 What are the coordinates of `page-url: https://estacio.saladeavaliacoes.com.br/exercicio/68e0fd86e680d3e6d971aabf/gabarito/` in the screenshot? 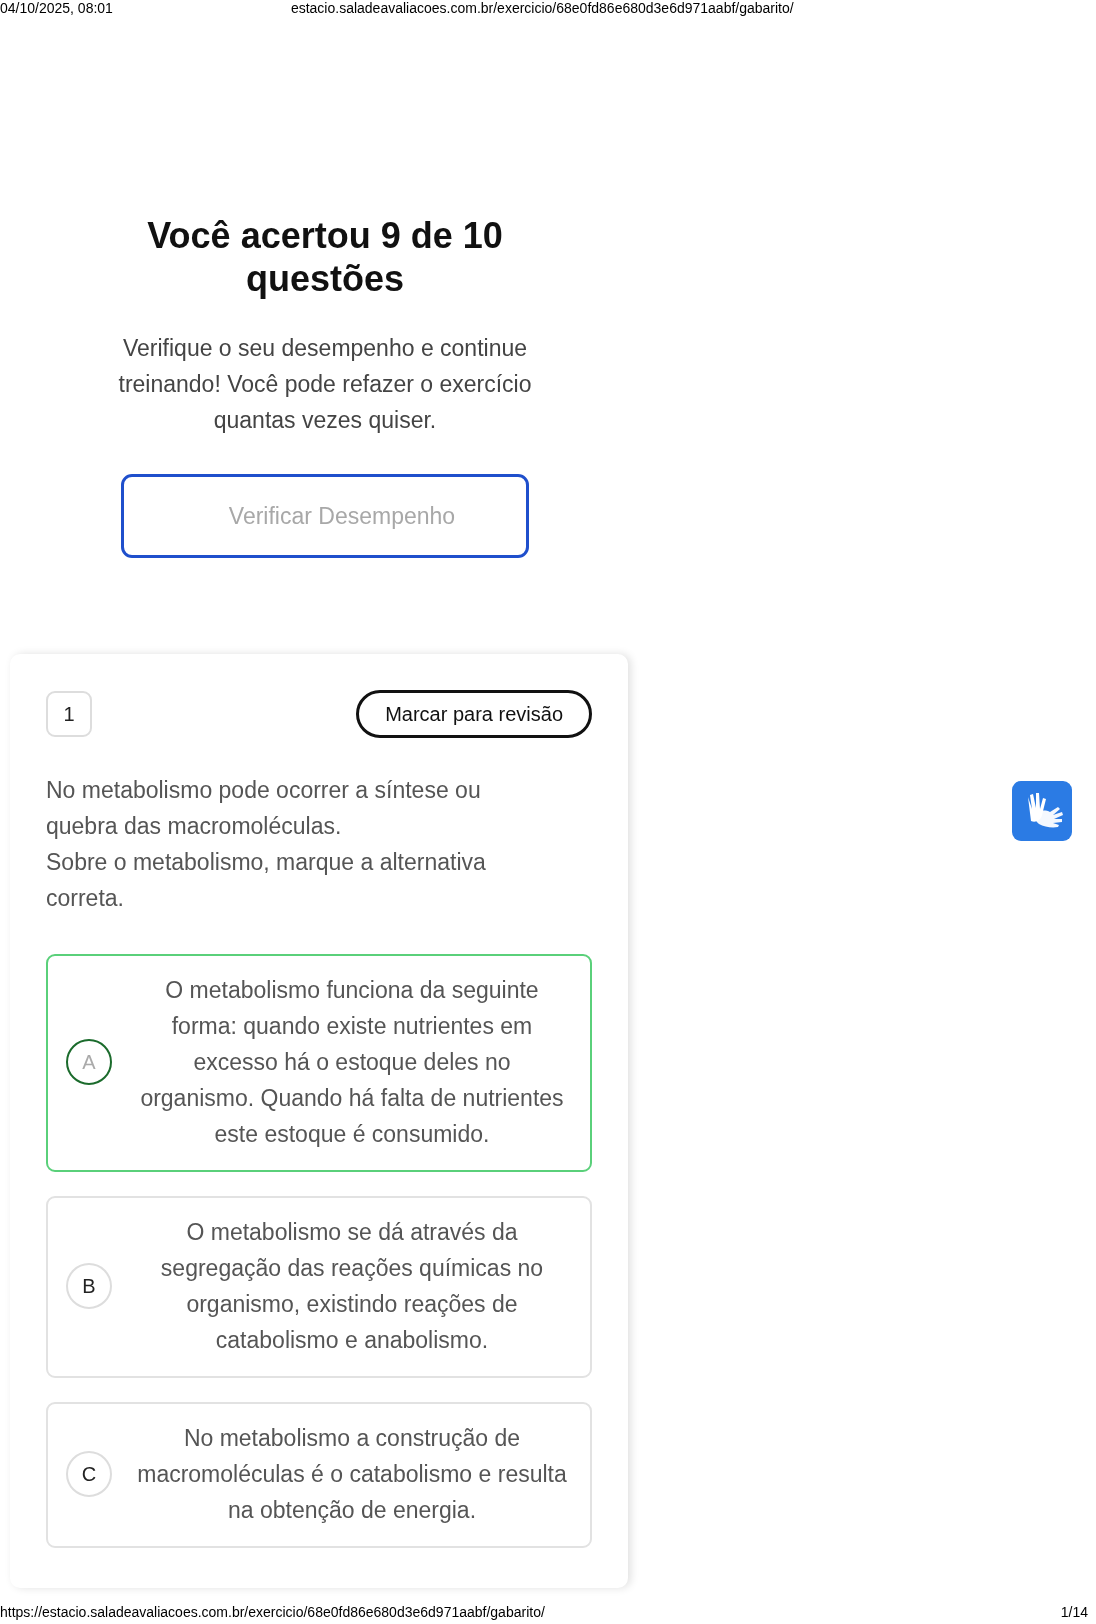 It's located at (272, 1613).